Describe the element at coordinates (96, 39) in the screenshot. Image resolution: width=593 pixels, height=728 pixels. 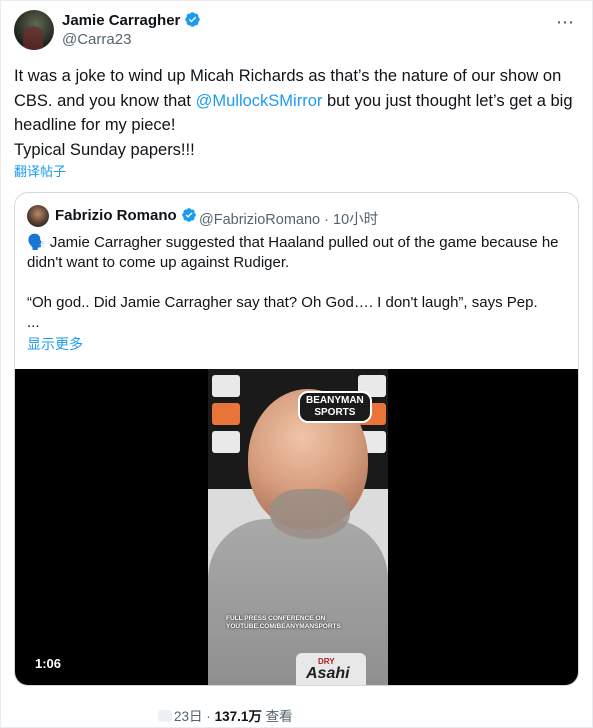
I see `author-handle: @Carra23` at that location.